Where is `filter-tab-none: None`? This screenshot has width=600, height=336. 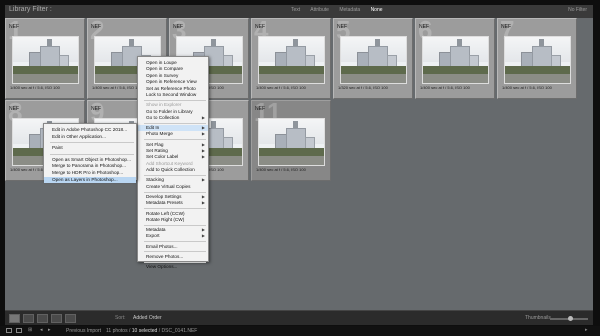 filter-tab-none: None is located at coordinates (377, 10).